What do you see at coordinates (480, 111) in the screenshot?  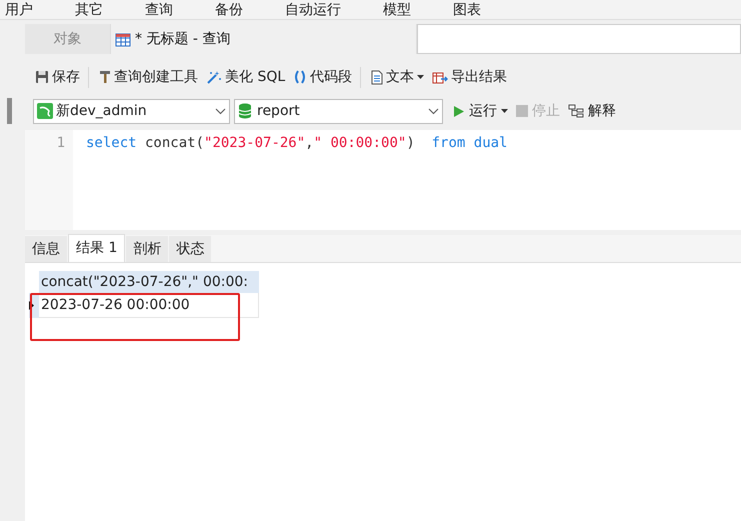 I see `run-toolbar-button: 运行` at bounding box center [480, 111].